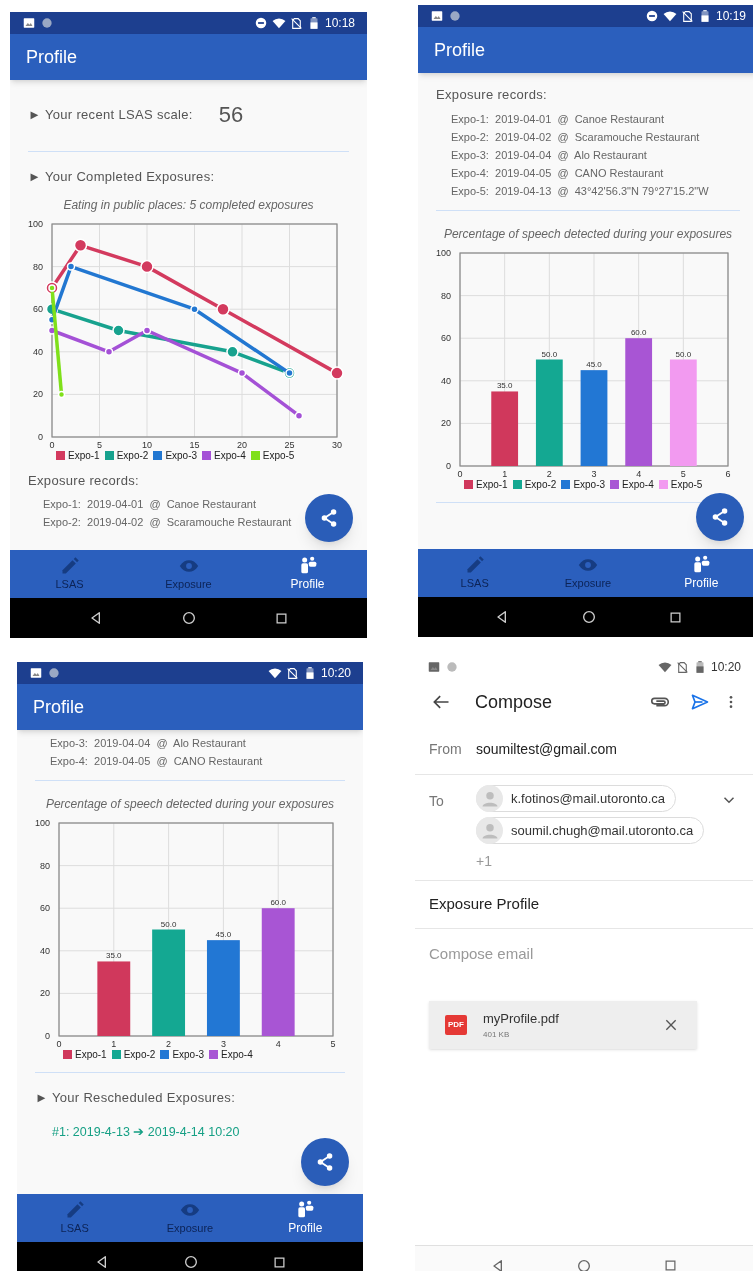  I want to click on rescheduled-exposure: #1: 2019-4-13 ➔ 2019-4-14 10:20, so click(146, 1132).